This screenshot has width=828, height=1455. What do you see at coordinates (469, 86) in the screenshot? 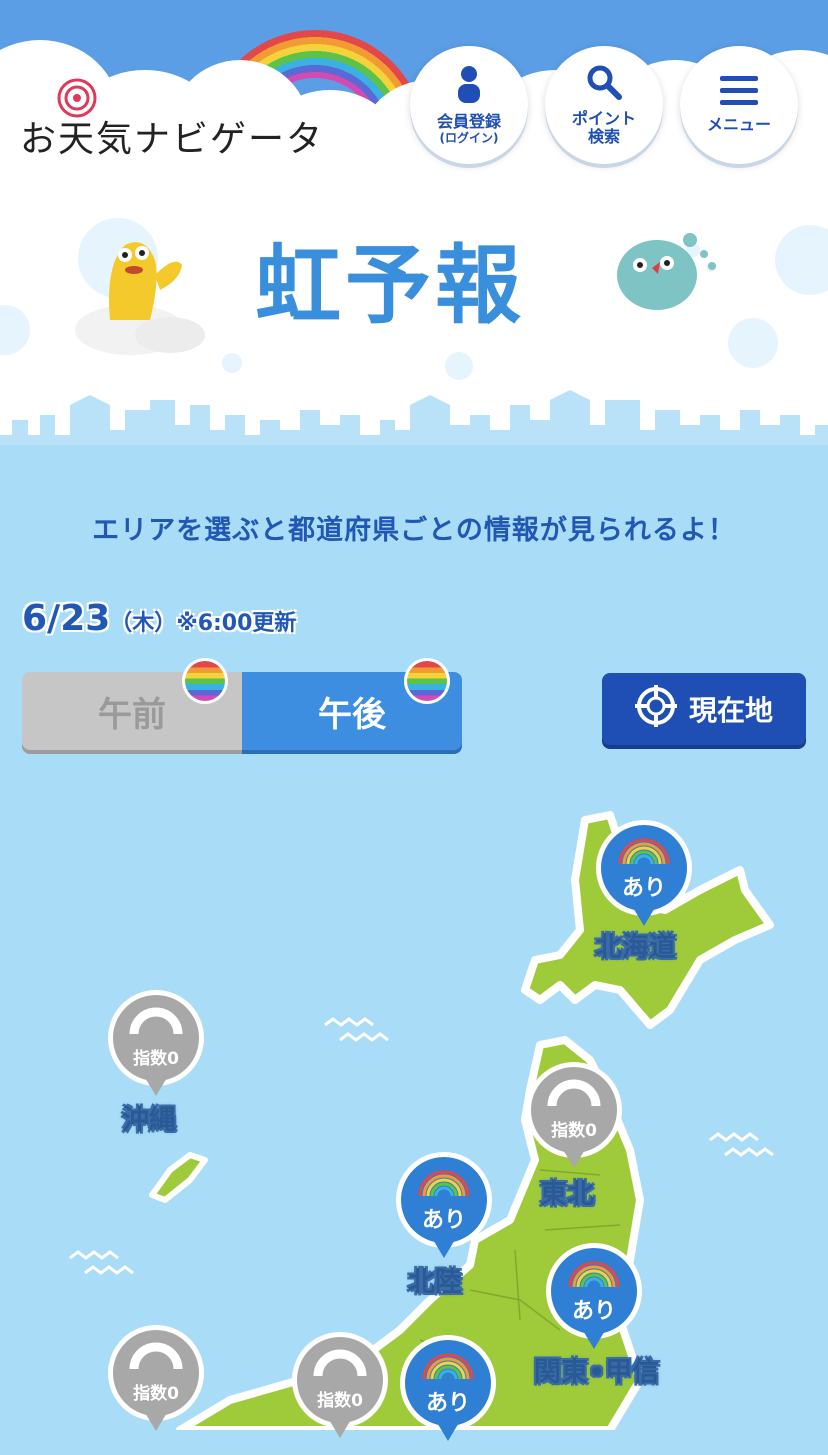
I see `person-icon` at bounding box center [469, 86].